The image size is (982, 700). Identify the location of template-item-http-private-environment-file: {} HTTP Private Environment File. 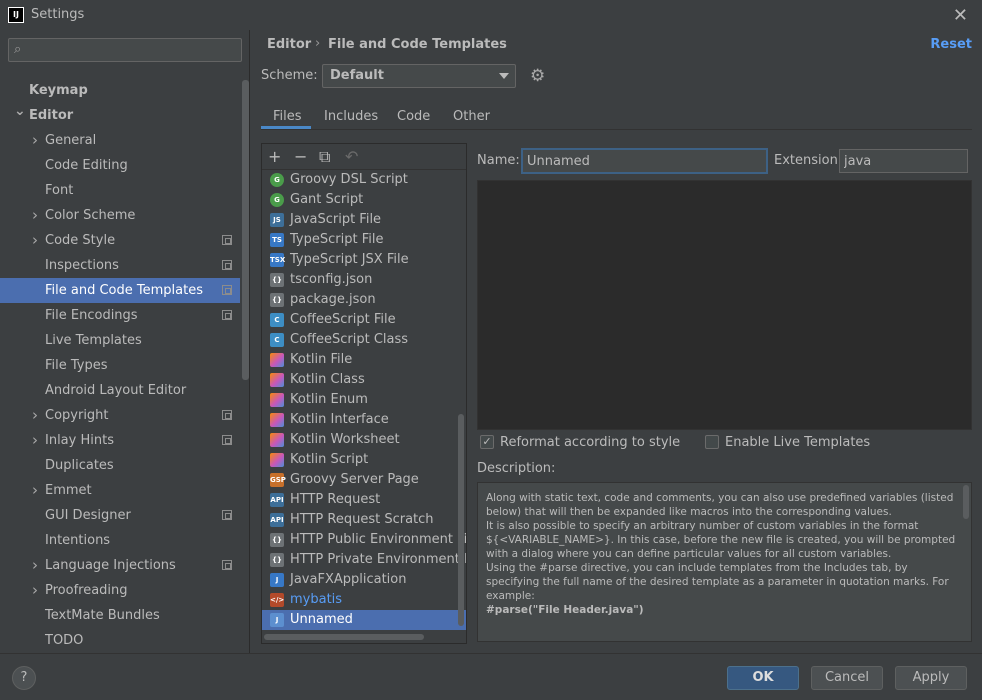
(364, 560).